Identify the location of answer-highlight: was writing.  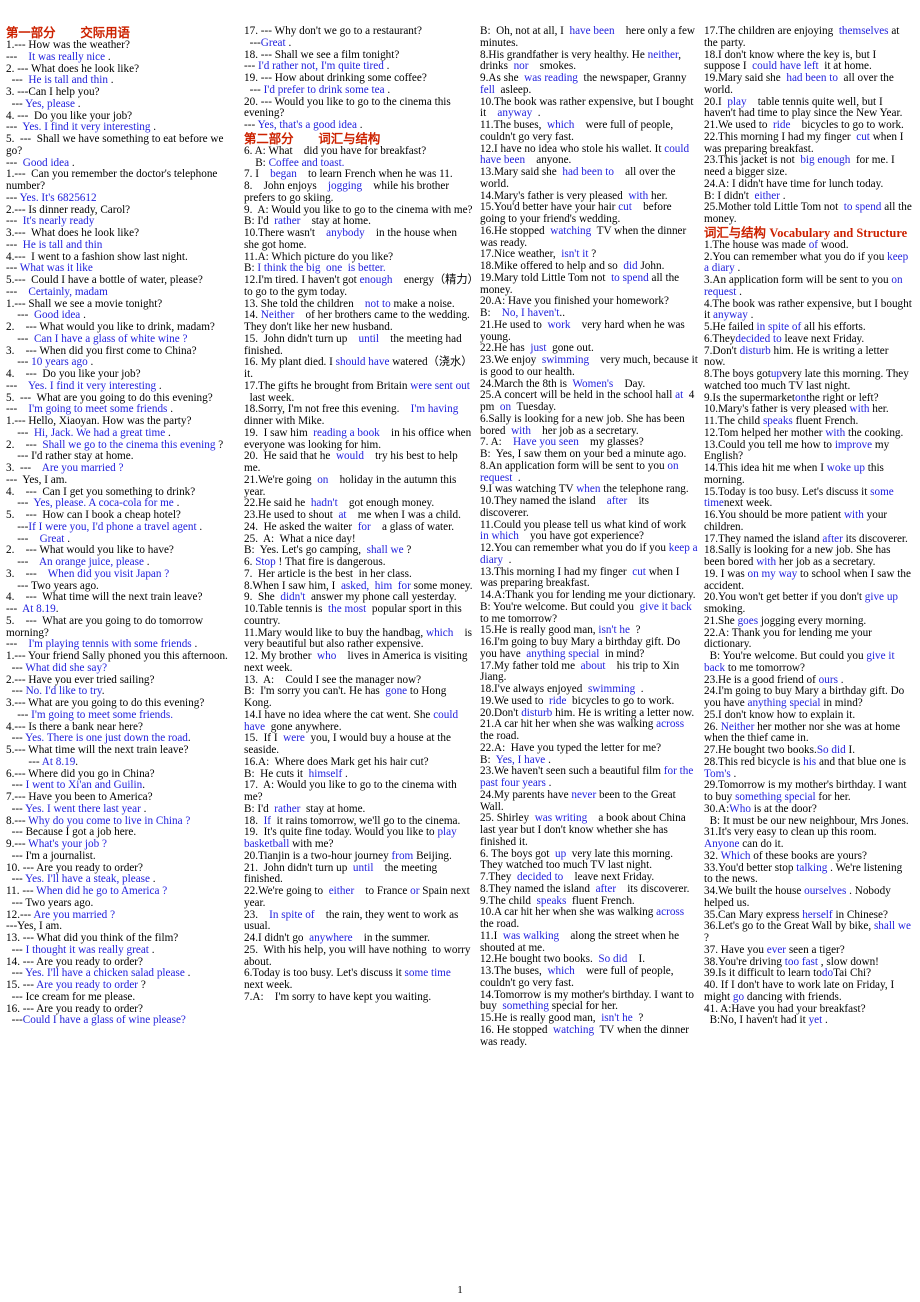
(561, 818).